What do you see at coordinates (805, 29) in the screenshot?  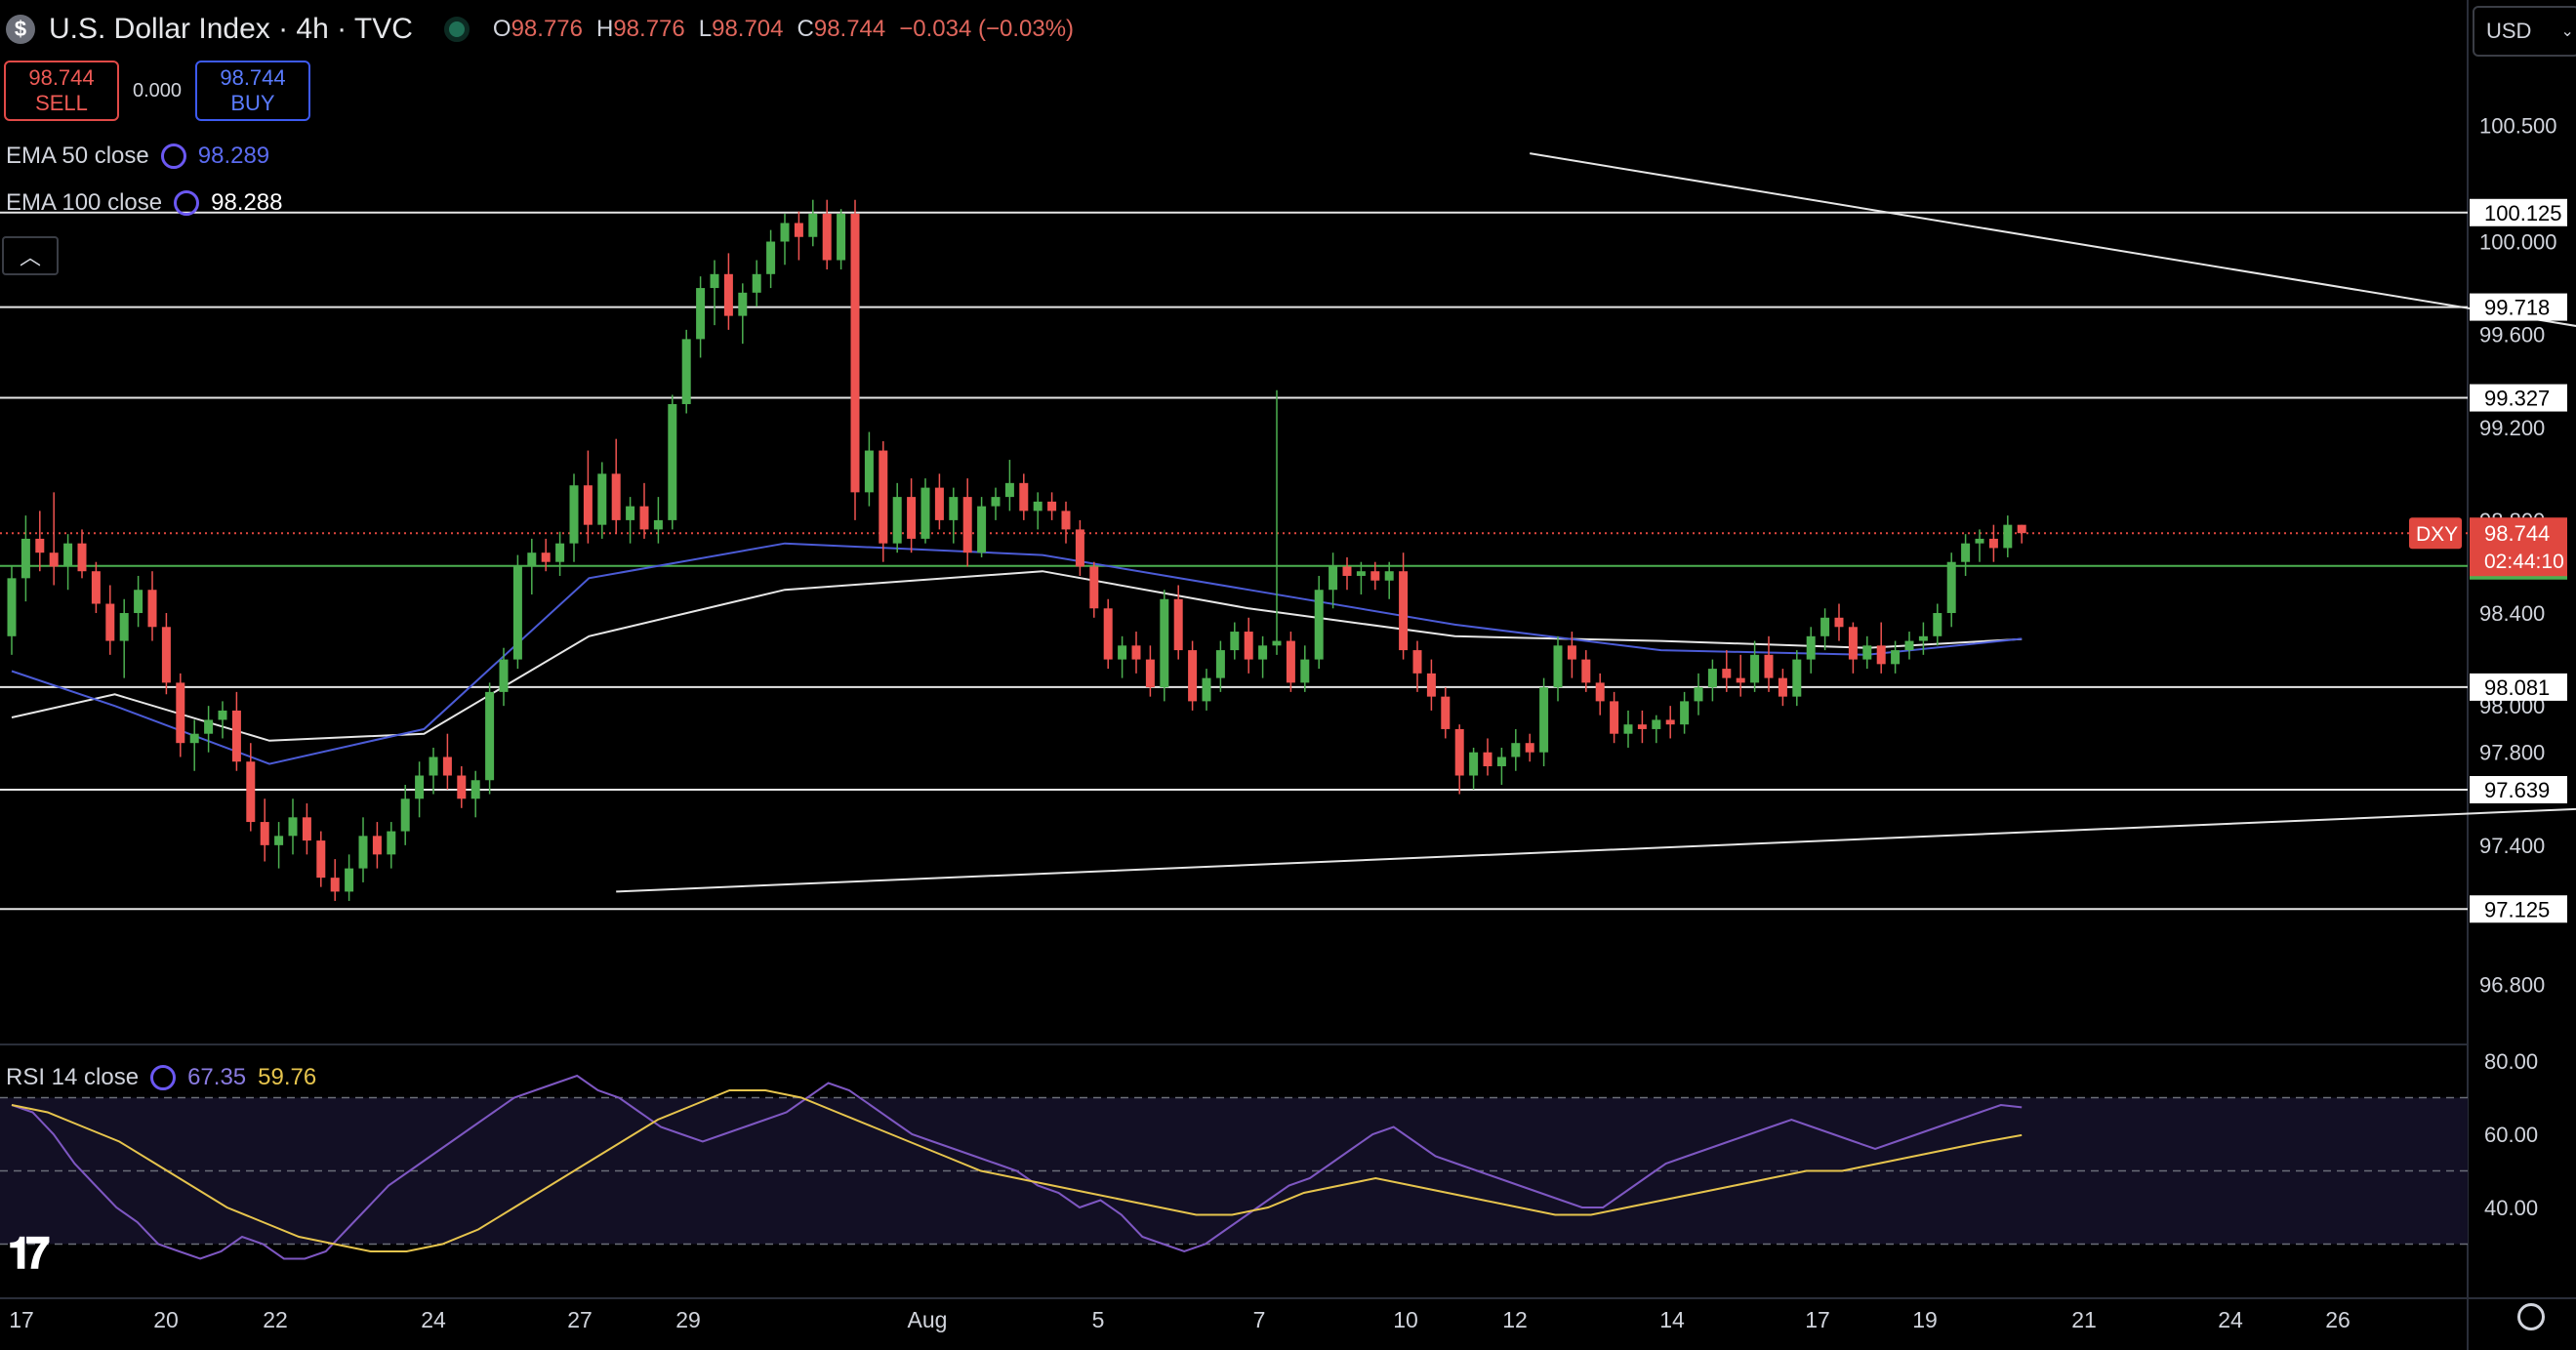 I see `ohlc-close-label: C` at bounding box center [805, 29].